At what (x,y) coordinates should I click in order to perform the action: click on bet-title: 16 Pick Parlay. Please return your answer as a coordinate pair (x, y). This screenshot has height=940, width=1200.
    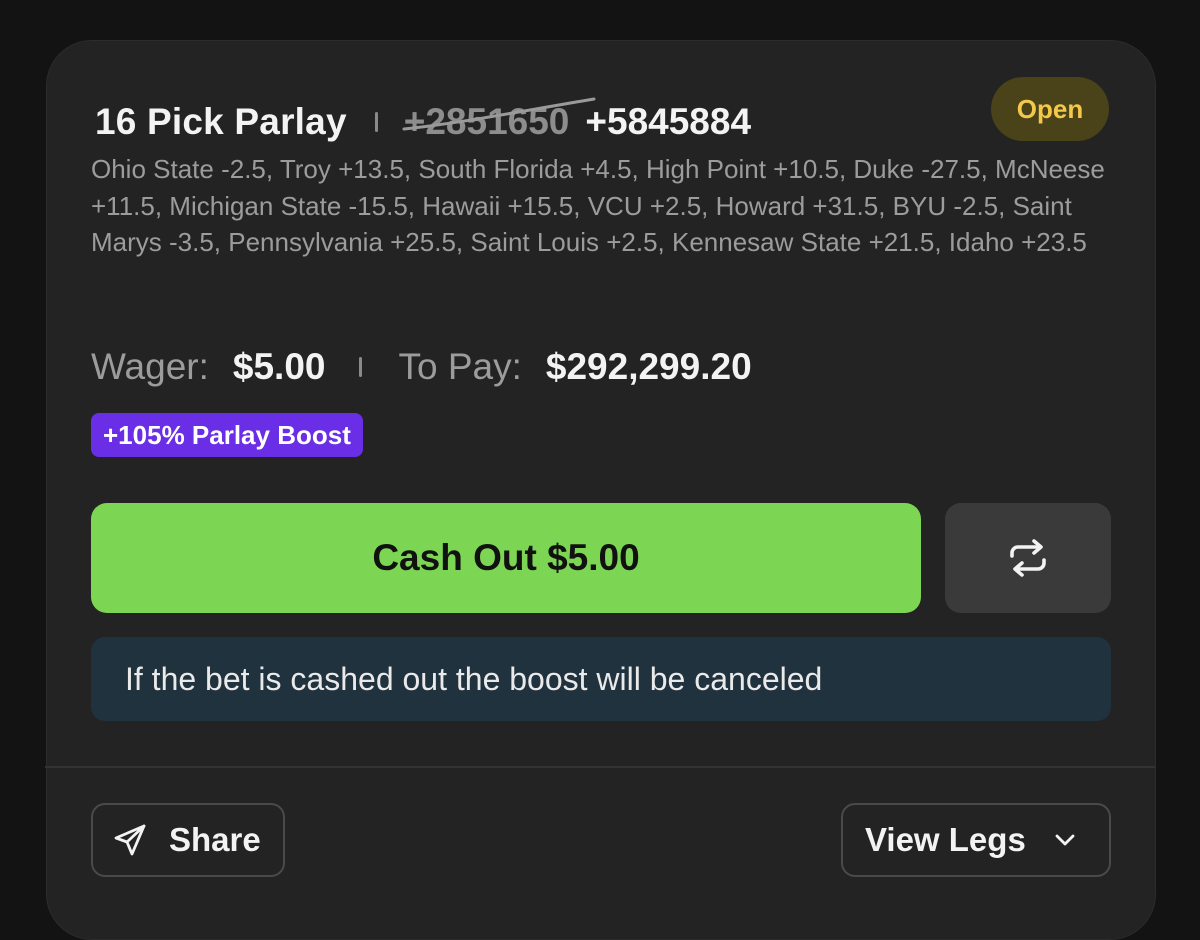
    Looking at the image, I should click on (221, 121).